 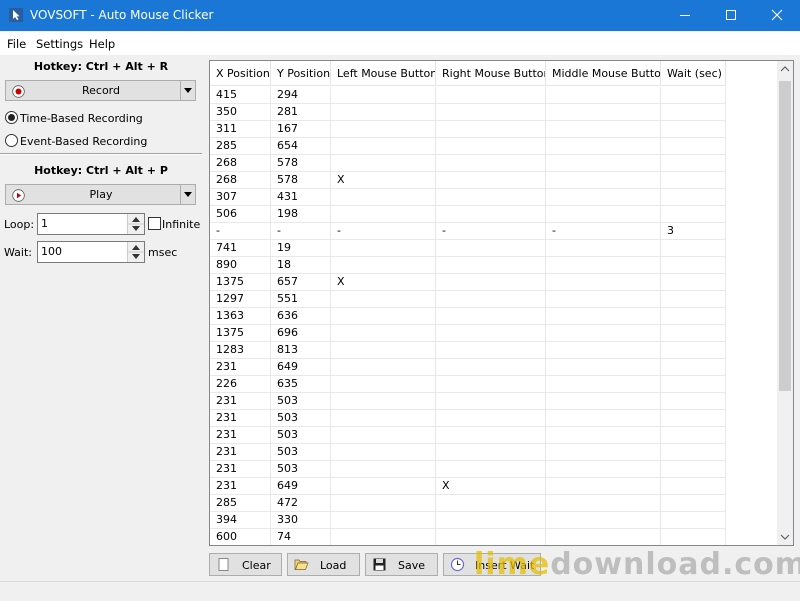 What do you see at coordinates (301, 503) in the screenshot?
I see `cell-y-position: 472` at bounding box center [301, 503].